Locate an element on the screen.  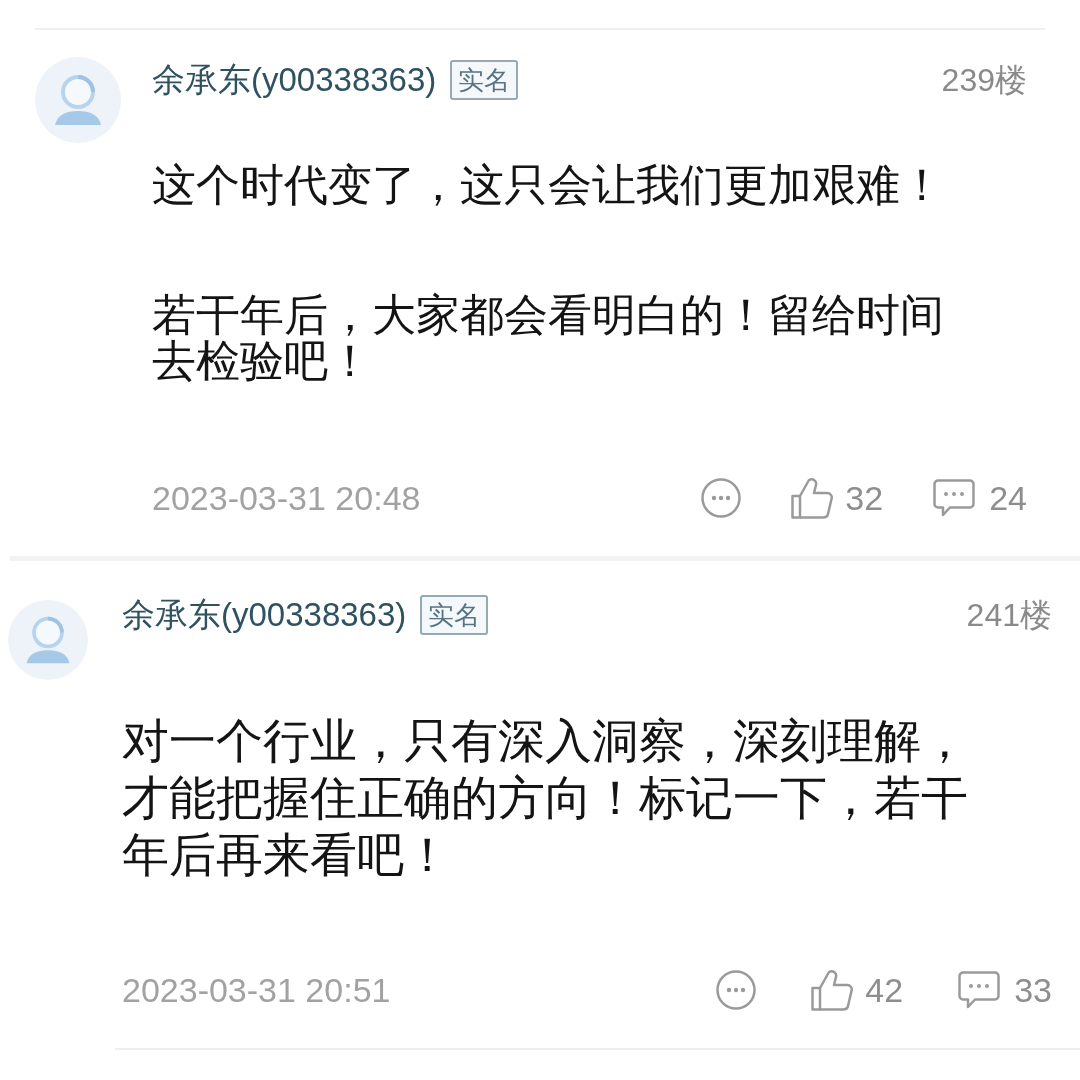
comment-paragraph: 这个时代变了，这只会让我们更加艰难！ is located at coordinates (548, 185).